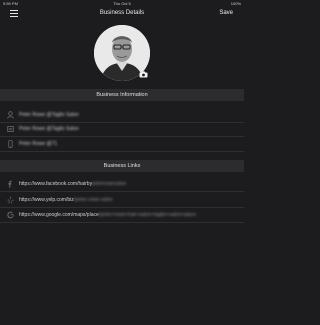 The height and width of the screenshot is (325, 320). What do you see at coordinates (10, 184) in the screenshot?
I see `facebook-icon` at bounding box center [10, 184].